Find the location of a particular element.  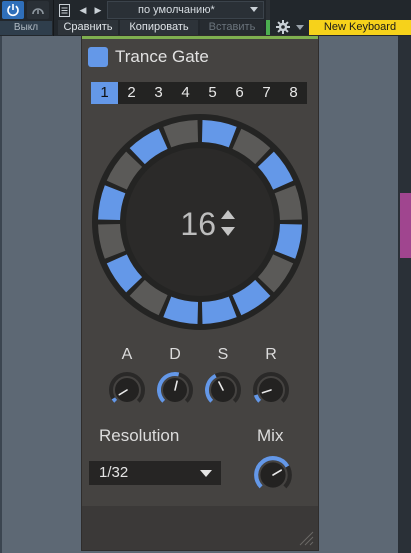

plugin-title: Trance Gate is located at coordinates (162, 56).